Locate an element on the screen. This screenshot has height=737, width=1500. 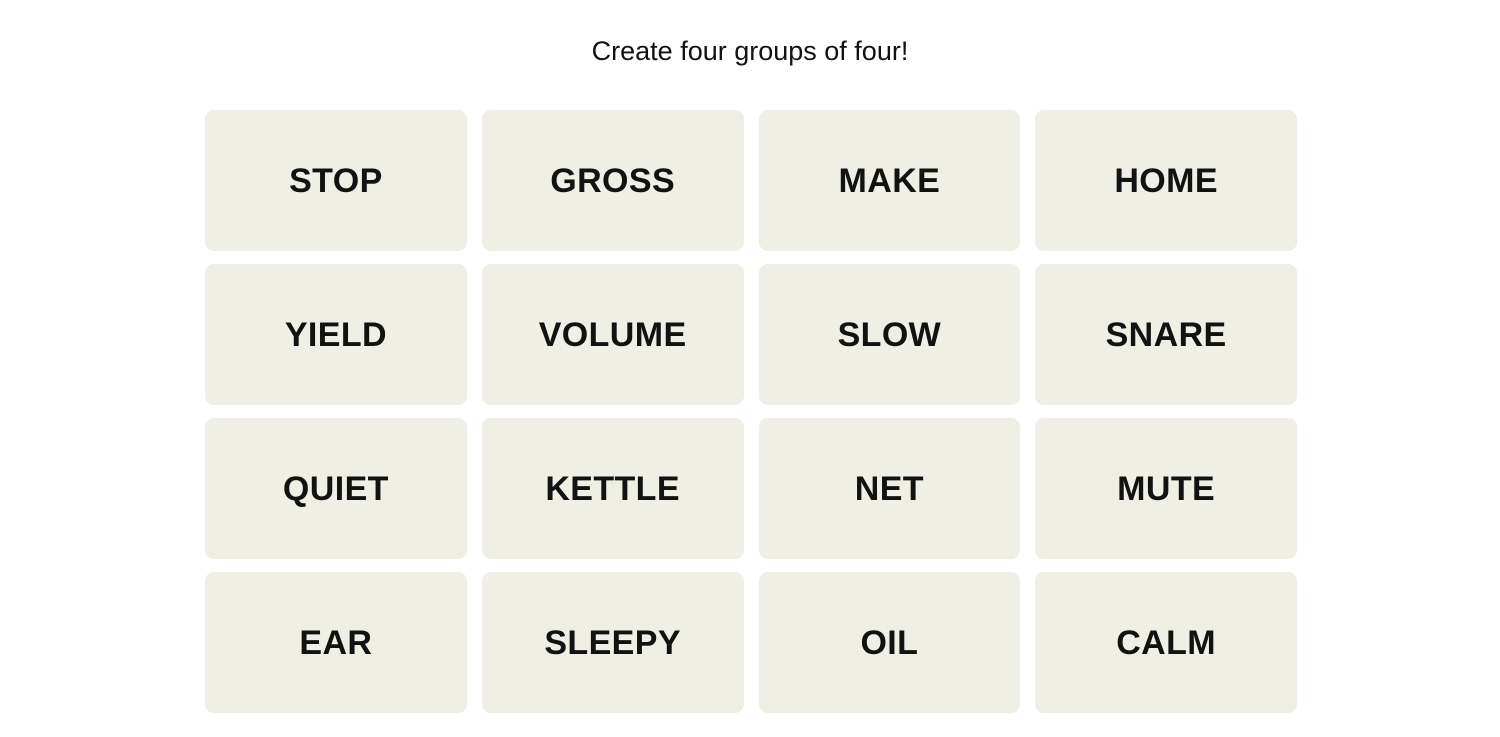
word-tile: OIL is located at coordinates (889, 642).